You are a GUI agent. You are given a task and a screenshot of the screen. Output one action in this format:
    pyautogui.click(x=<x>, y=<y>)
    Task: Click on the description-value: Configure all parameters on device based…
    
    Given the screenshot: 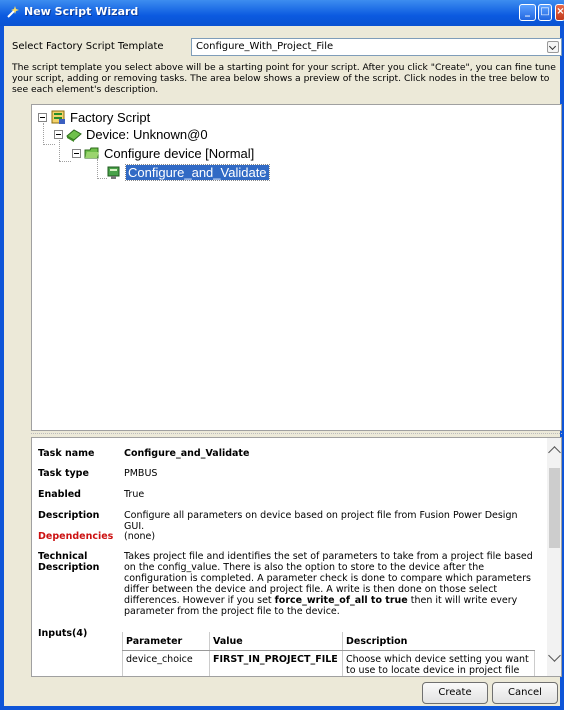 What is the action you would take?
    pyautogui.click(x=321, y=521)
    